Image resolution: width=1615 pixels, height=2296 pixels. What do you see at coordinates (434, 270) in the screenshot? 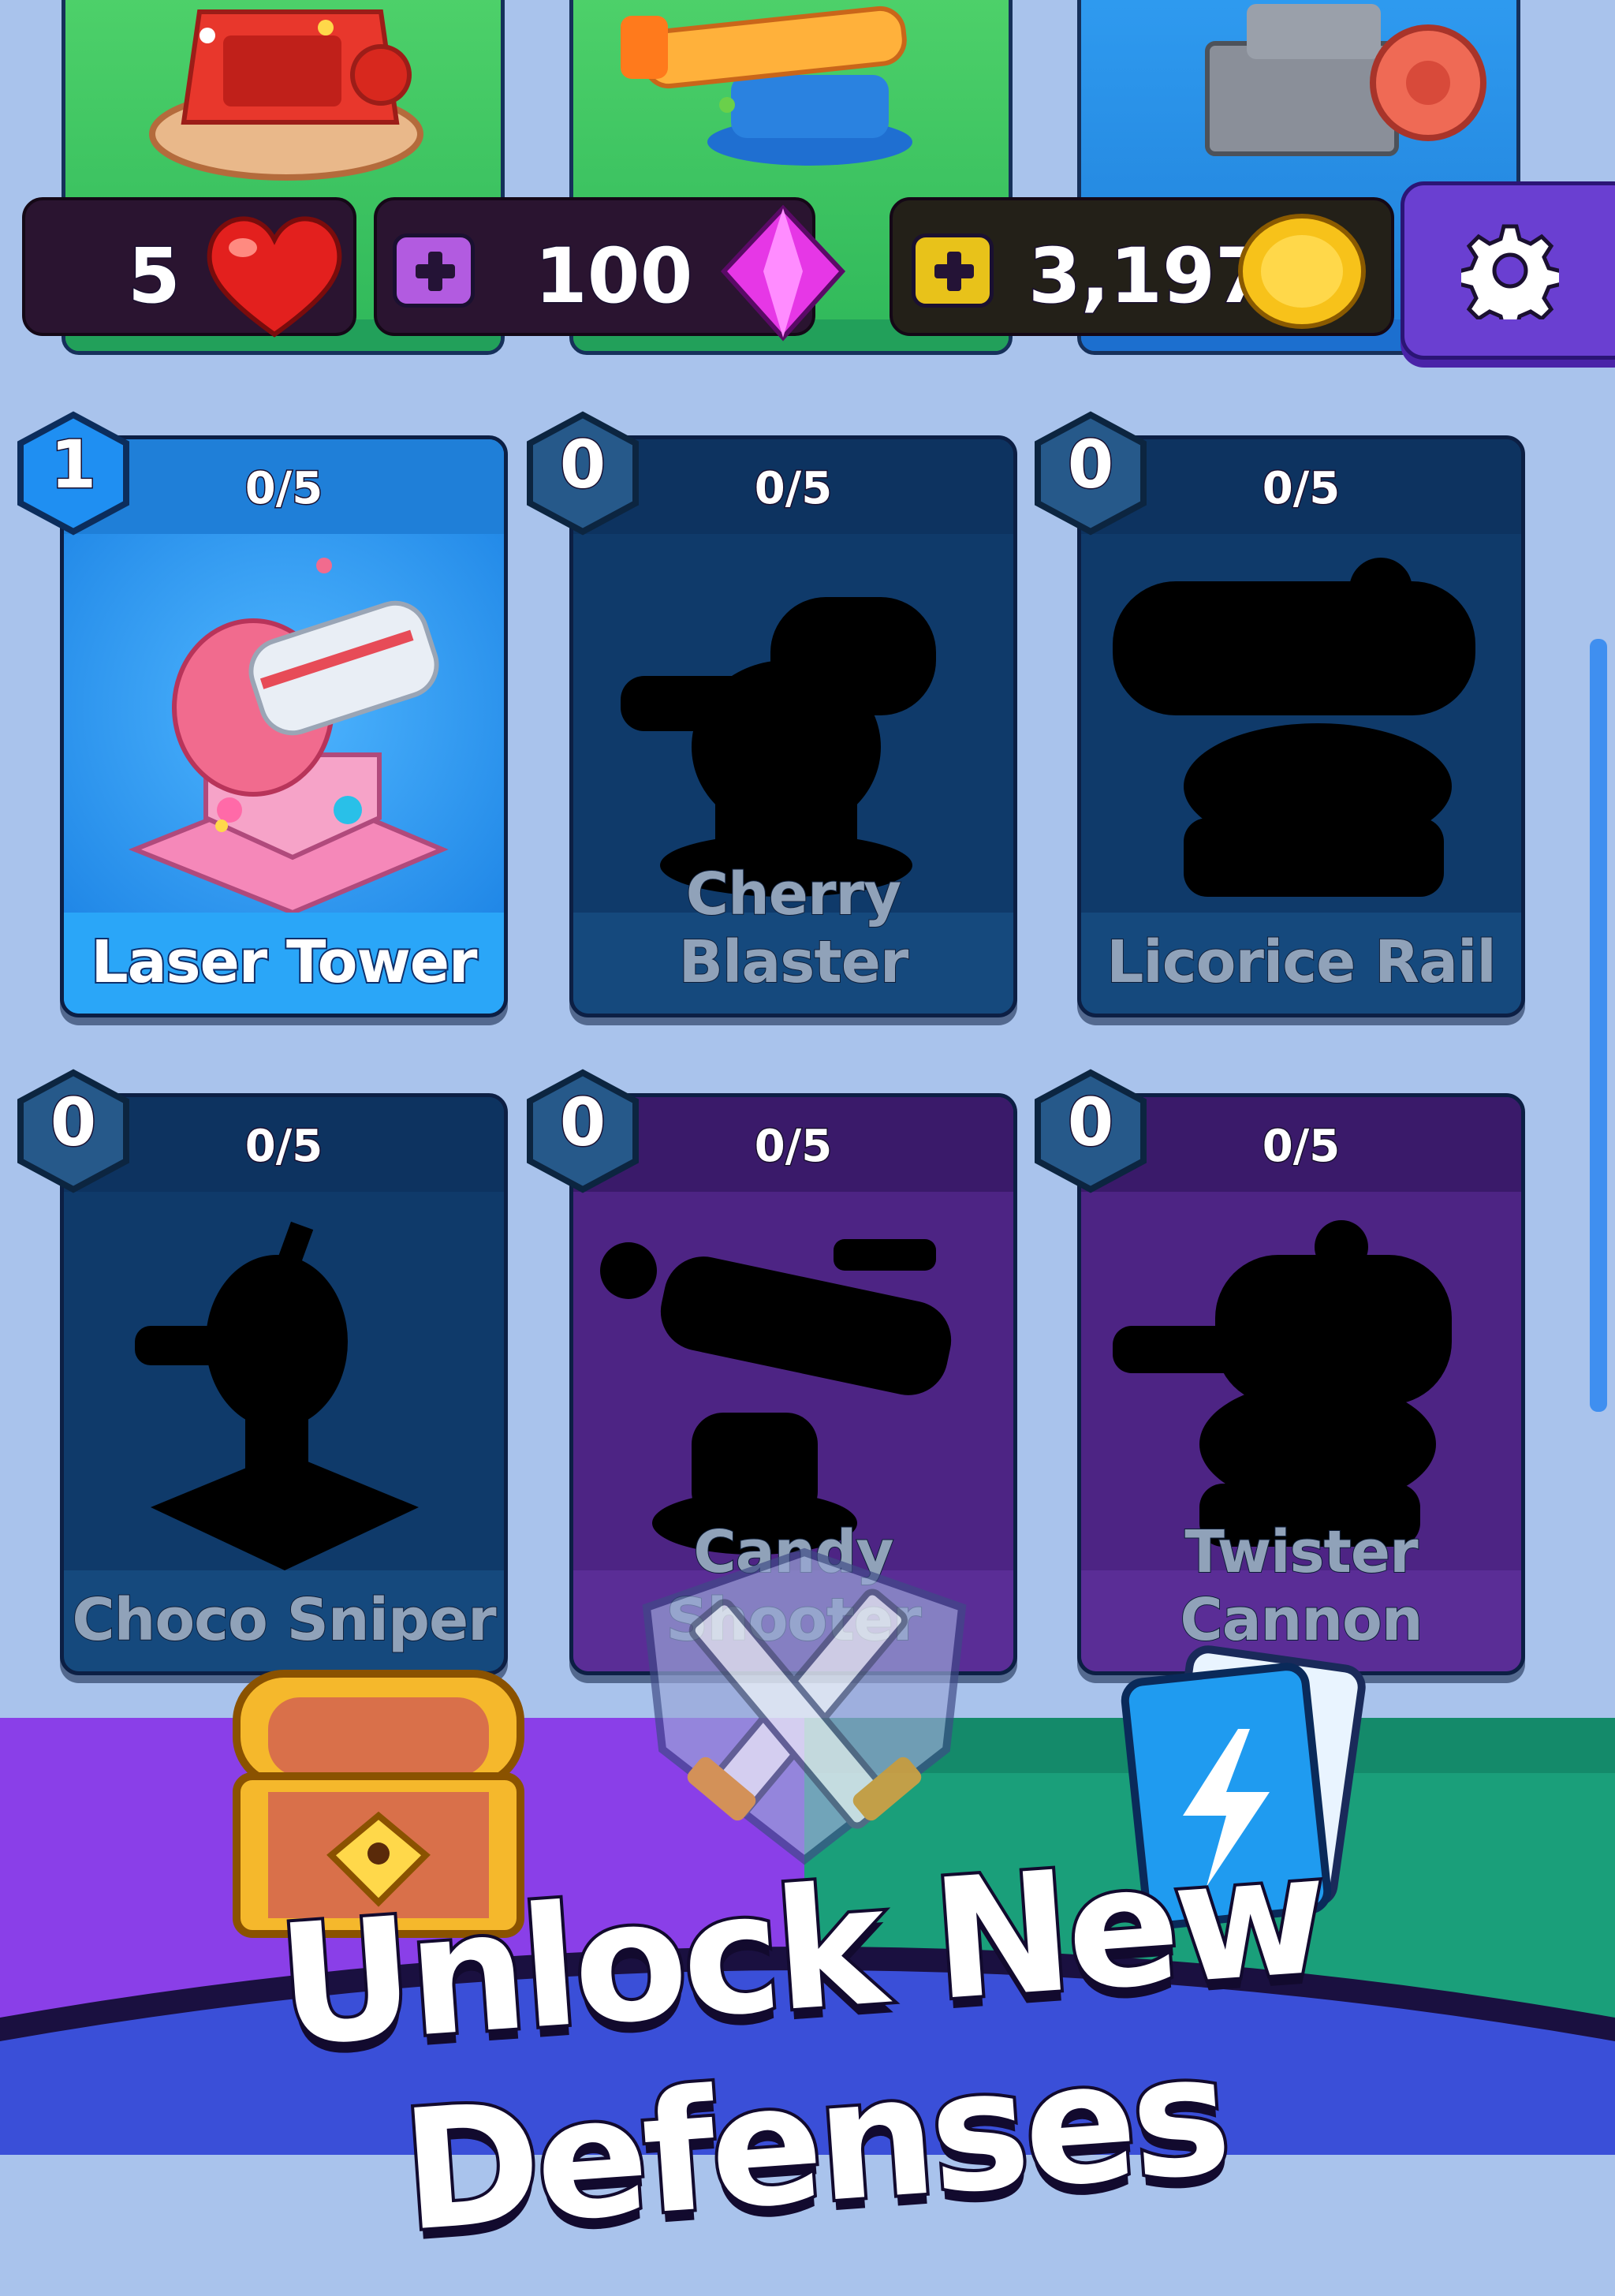
I see `add-gems-button` at bounding box center [434, 270].